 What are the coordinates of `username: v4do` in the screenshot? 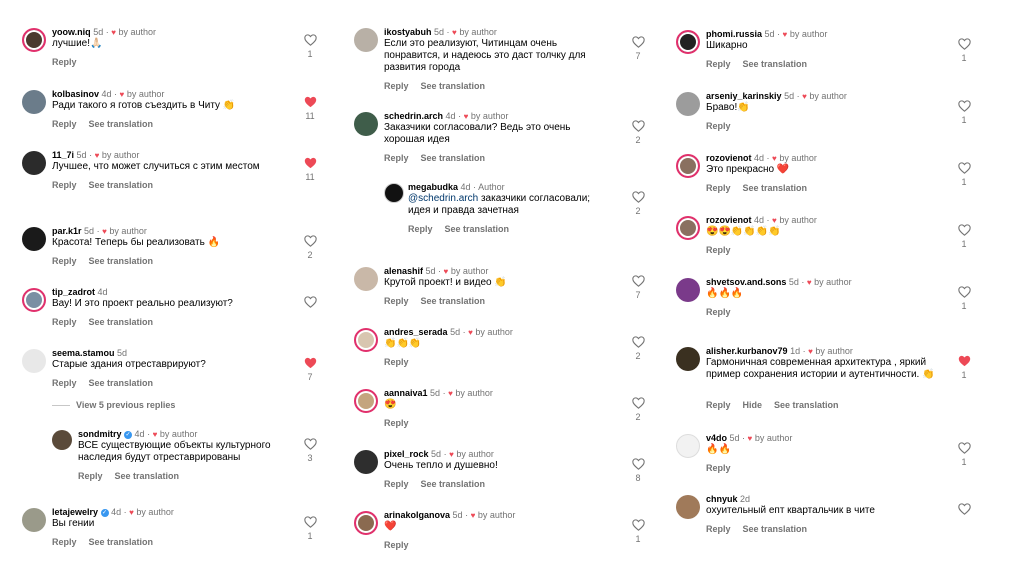 It's located at (716, 438).